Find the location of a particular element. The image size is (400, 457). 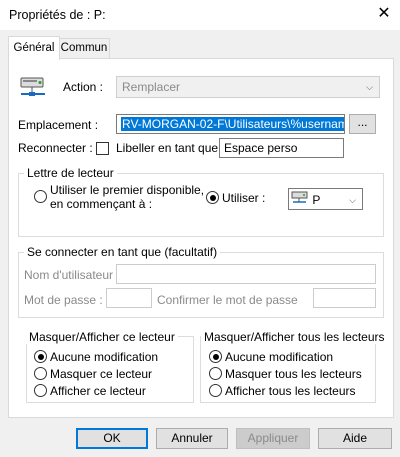

first-available-line1: Utiliser le premier disponible, is located at coordinates (127, 190).